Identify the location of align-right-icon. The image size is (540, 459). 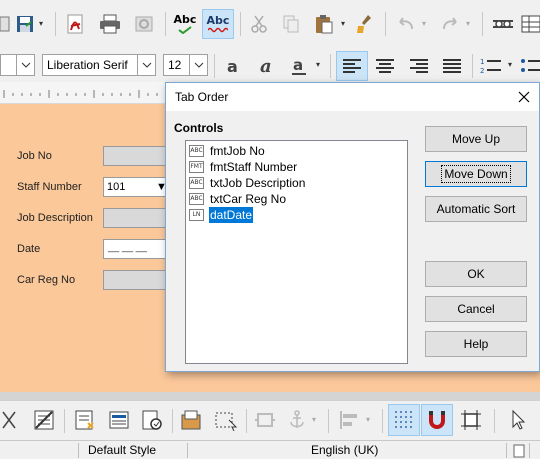
(419, 66).